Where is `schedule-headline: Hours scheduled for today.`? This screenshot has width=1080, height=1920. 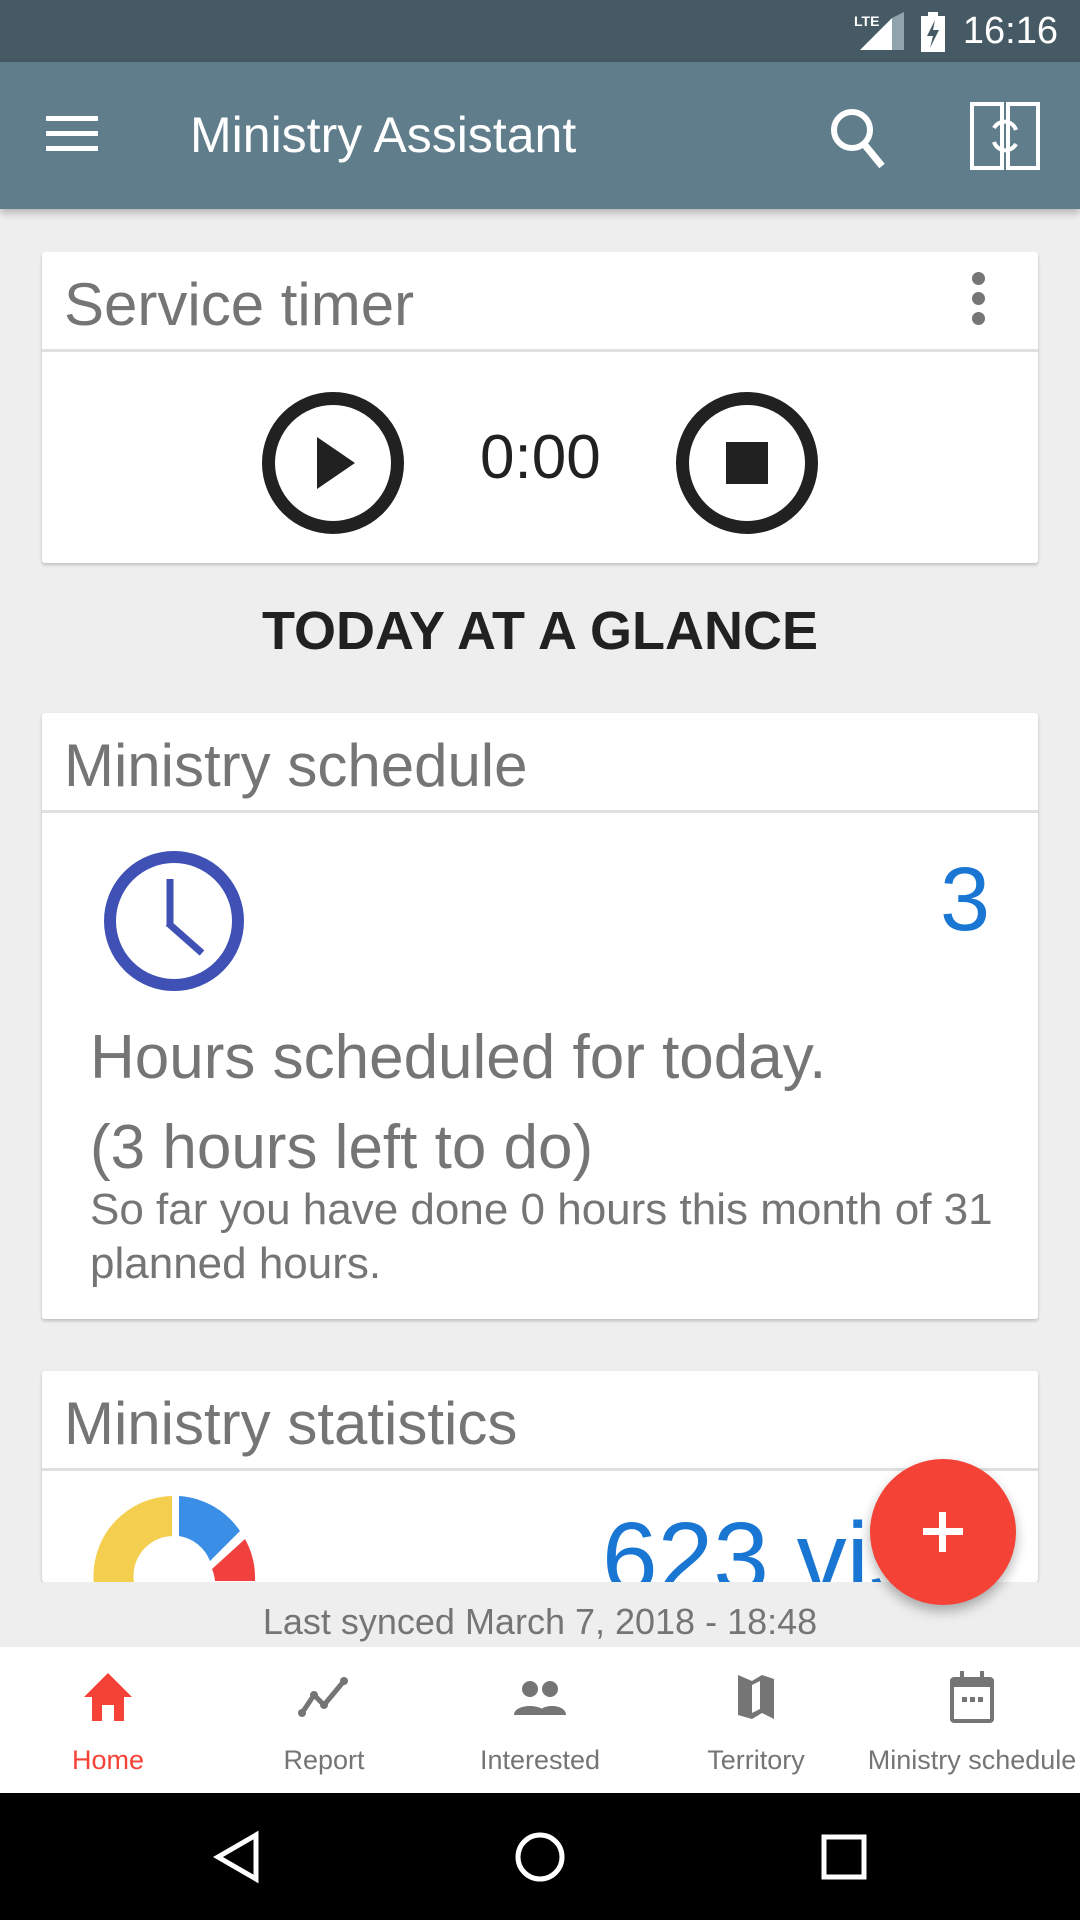 schedule-headline: Hours scheduled for today. is located at coordinates (458, 1057).